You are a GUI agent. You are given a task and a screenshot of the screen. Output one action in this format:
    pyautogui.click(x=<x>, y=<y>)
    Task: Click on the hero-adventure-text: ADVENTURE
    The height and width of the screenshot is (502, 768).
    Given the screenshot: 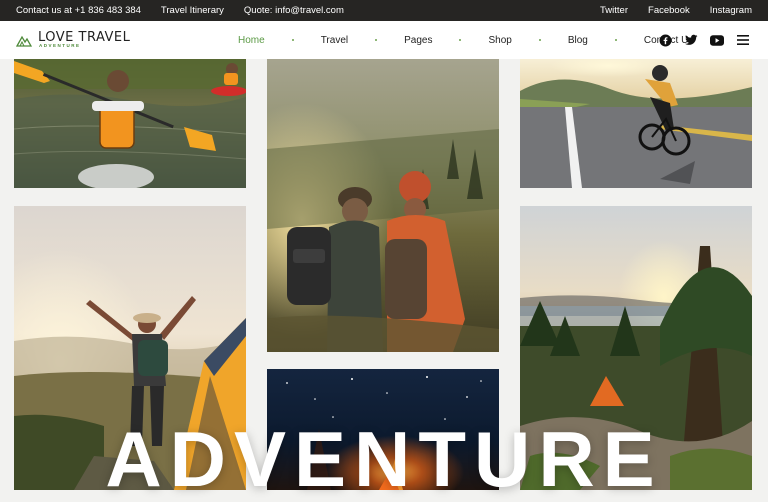 What is the action you would take?
    pyautogui.click(x=384, y=458)
    